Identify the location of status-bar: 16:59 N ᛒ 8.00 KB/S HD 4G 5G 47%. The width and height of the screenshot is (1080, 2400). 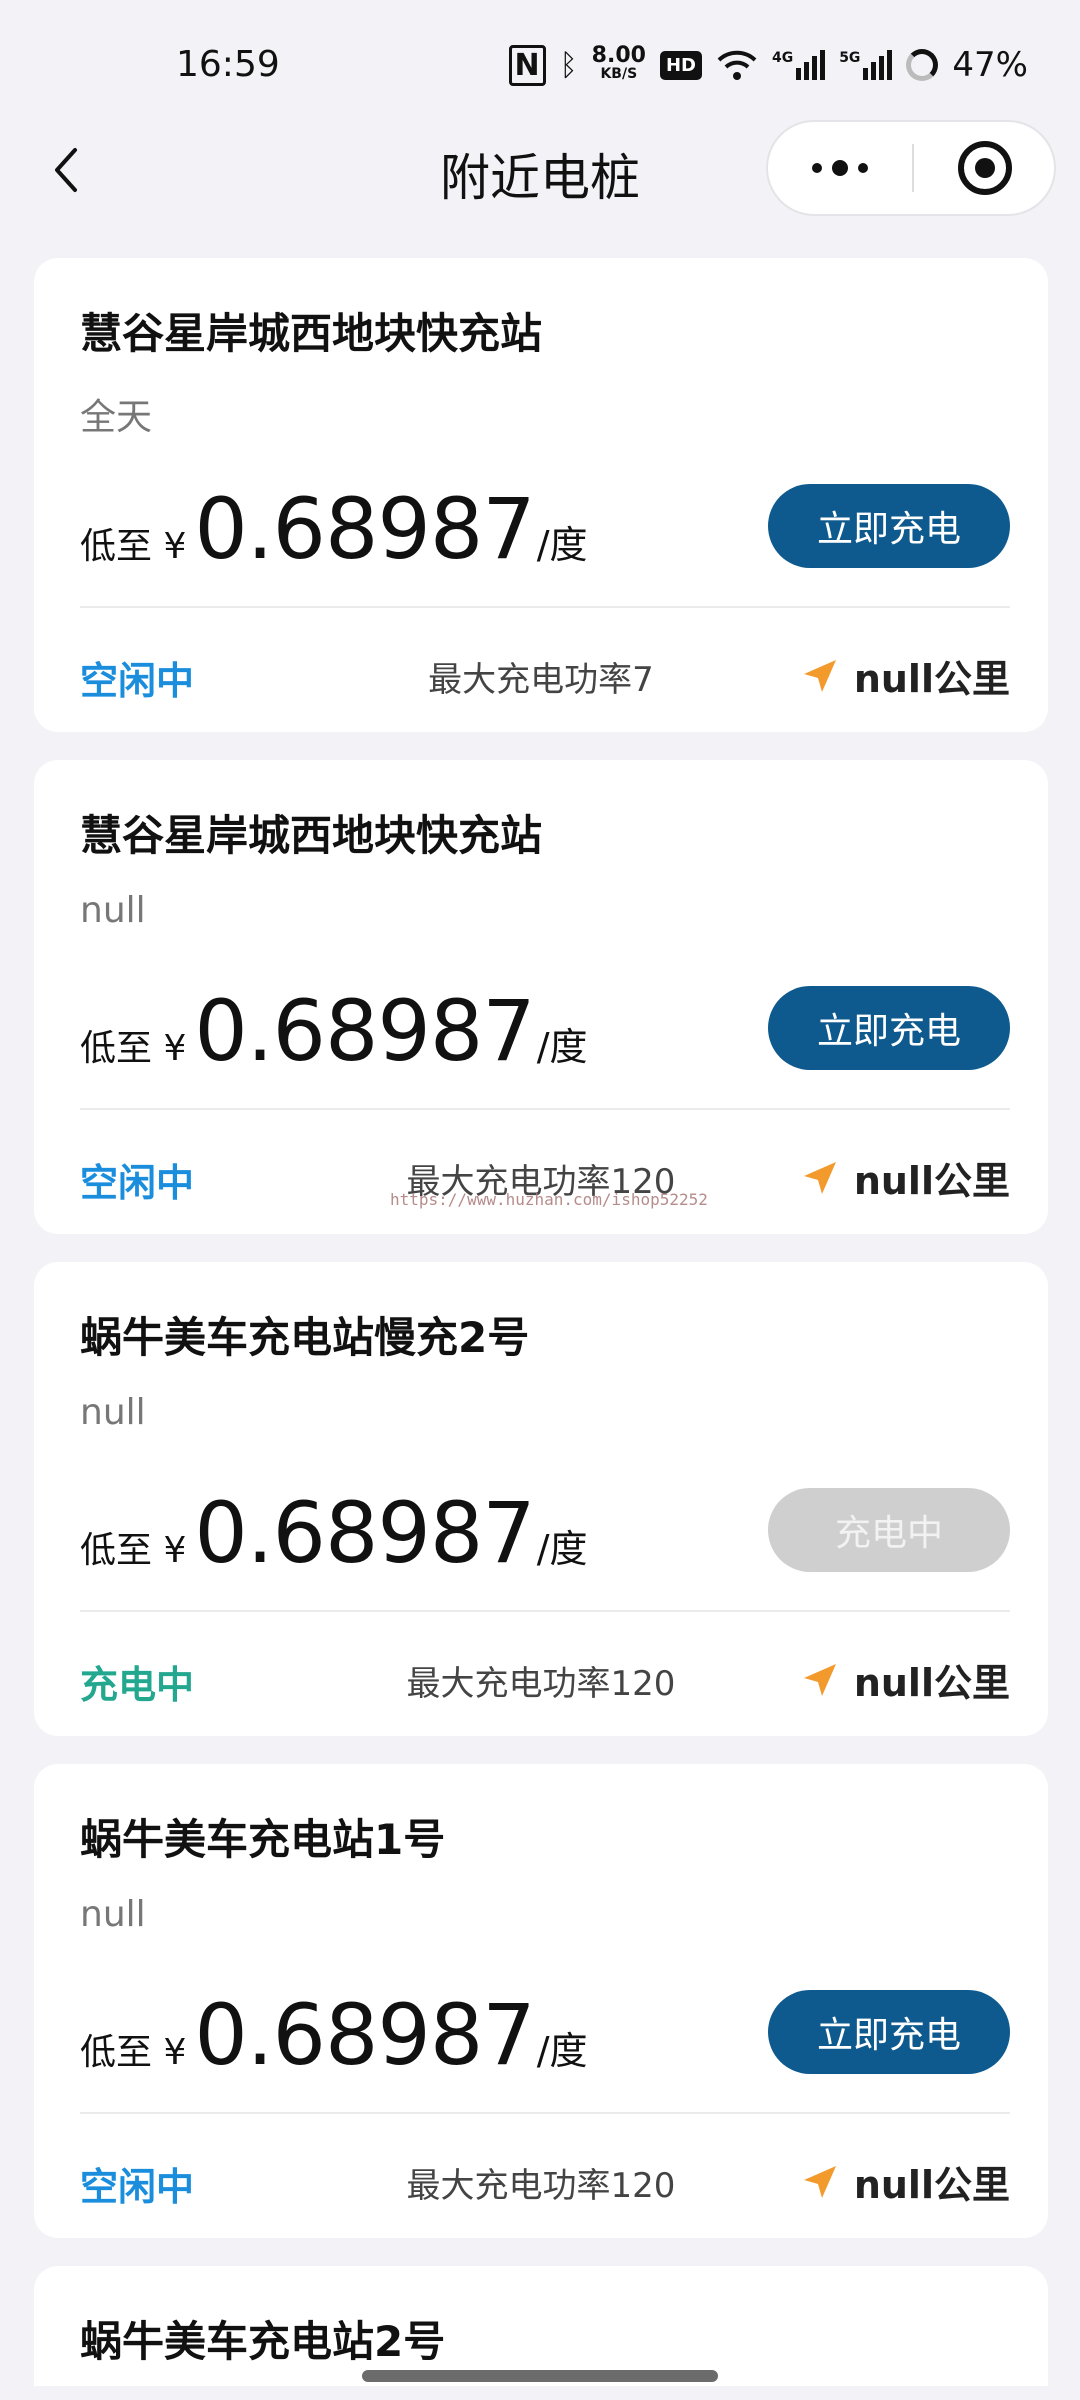
(540, 65).